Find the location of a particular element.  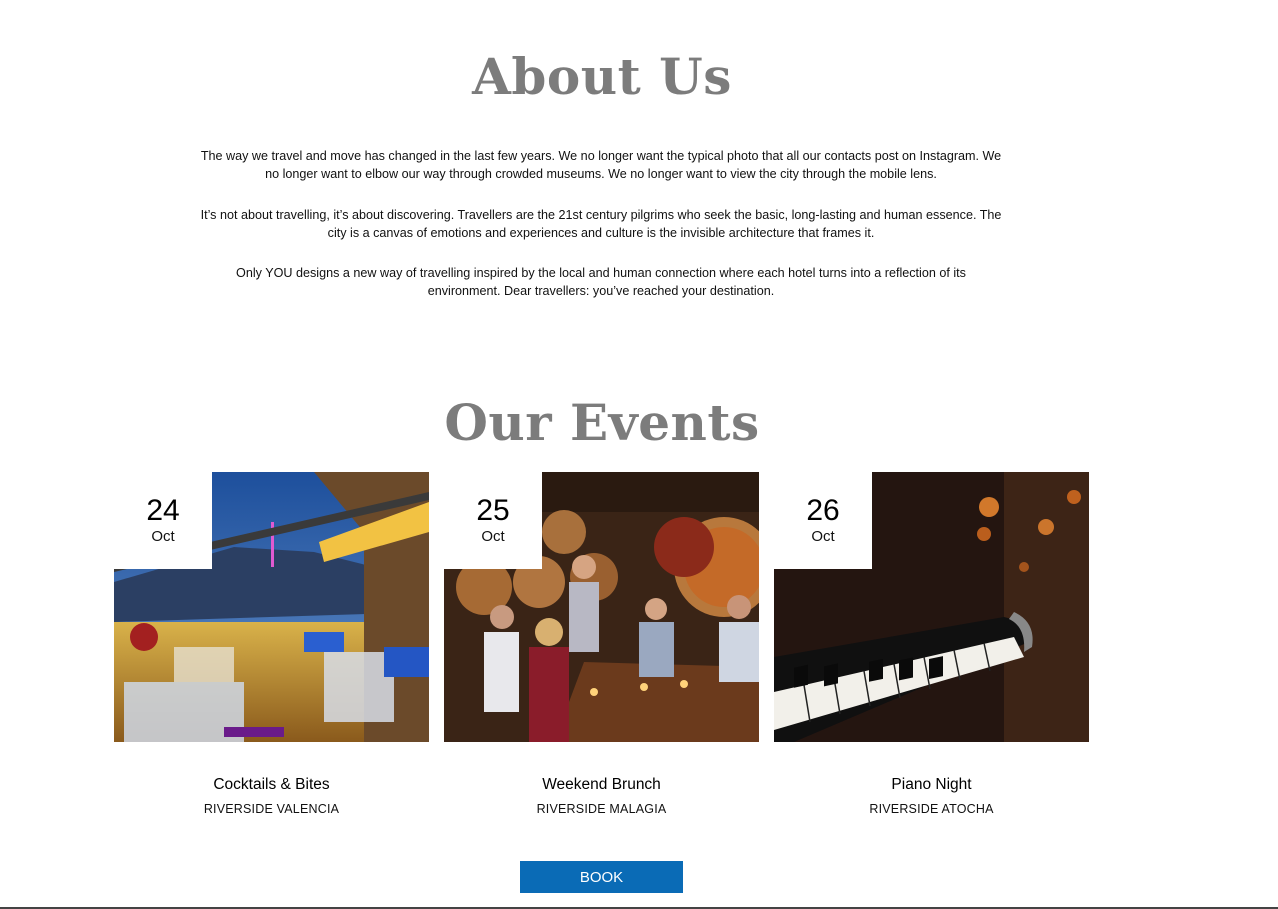

event-date-day: 25 is located at coordinates (493, 510).